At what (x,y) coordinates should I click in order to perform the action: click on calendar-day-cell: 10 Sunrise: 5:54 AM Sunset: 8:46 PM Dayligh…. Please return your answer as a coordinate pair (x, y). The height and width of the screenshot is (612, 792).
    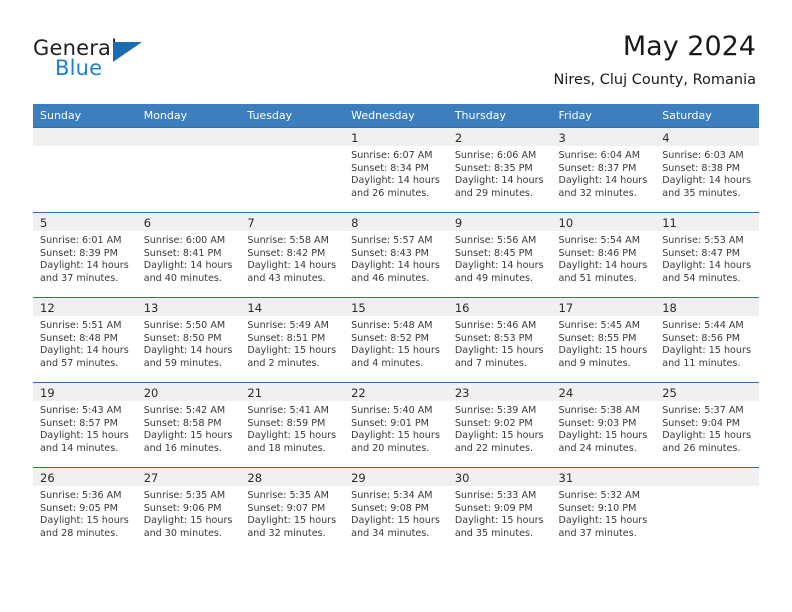
    Looking at the image, I should click on (603, 255).